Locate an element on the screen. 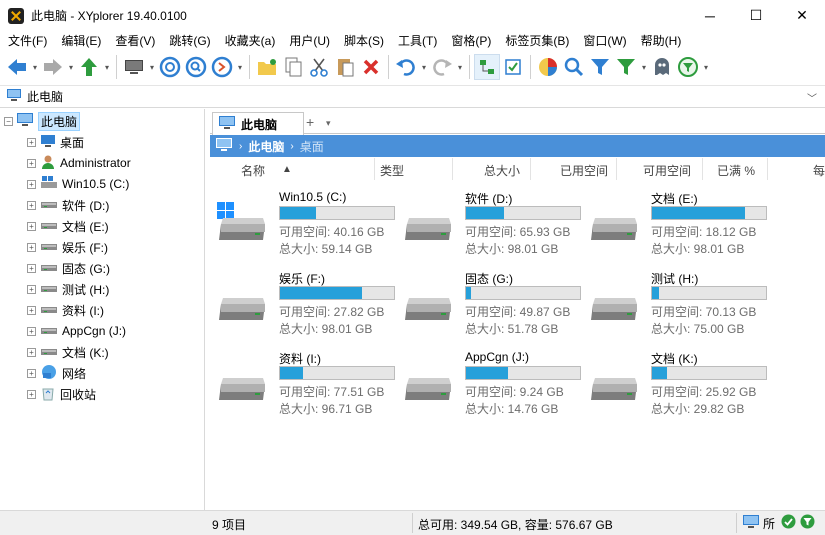 Image resolution: width=825 pixels, height=535 pixels. address-path: 此电脑 is located at coordinates (45, 96).